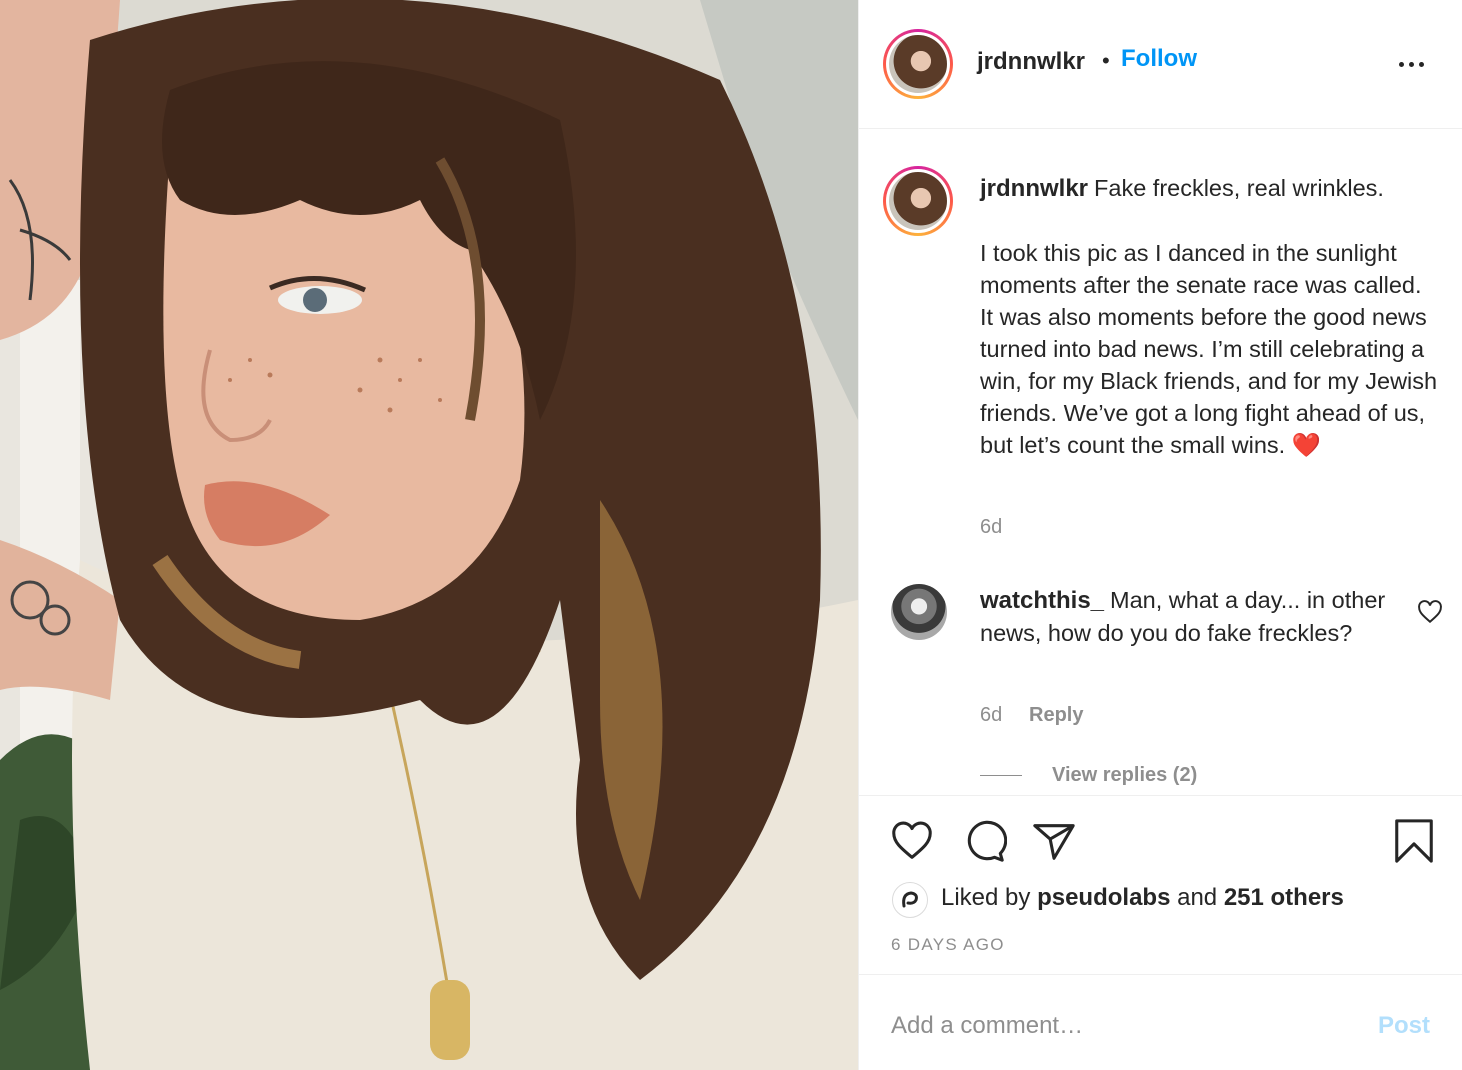  Describe the element at coordinates (912, 841) in the screenshot. I see `heart-icon` at that location.